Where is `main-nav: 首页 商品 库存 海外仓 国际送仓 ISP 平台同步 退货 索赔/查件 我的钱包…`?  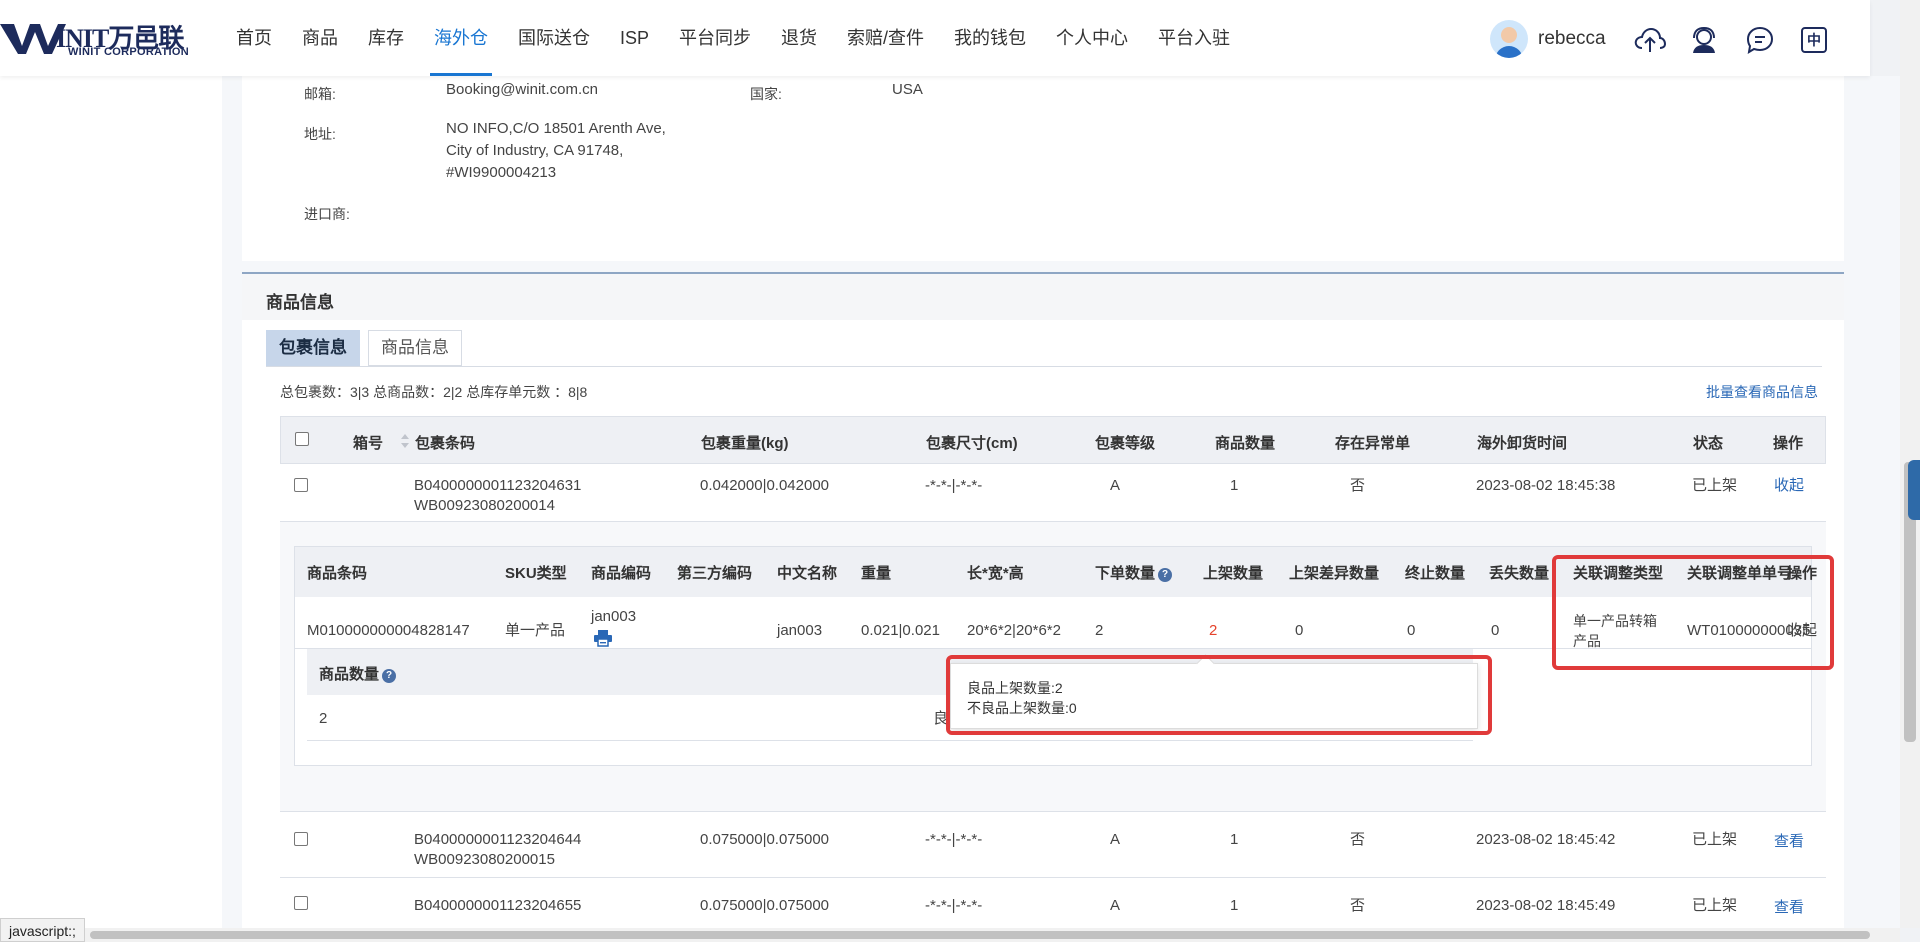
main-nav: 首页 商品 库存 海外仓 国际送仓 ISP 平台同步 退货 索赔/查件 我的钱包… is located at coordinates (748, 38).